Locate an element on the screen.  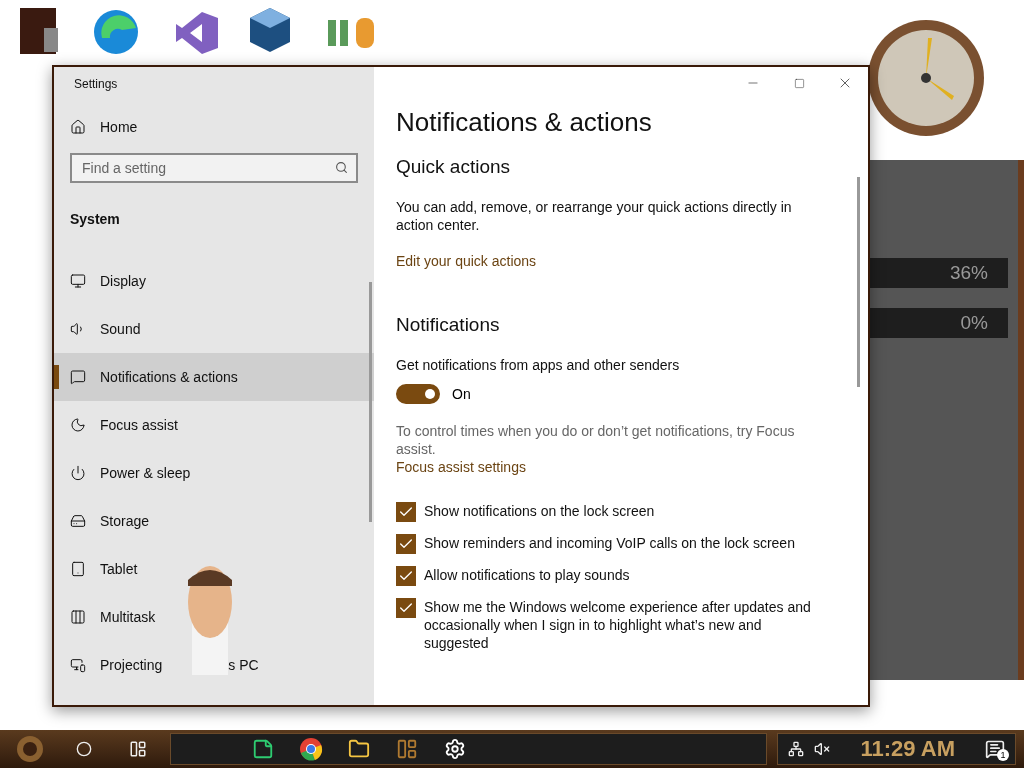
hint-text: To control times when you do or don’t get notifications, try Focus assist. is located at coordinates (596, 440).